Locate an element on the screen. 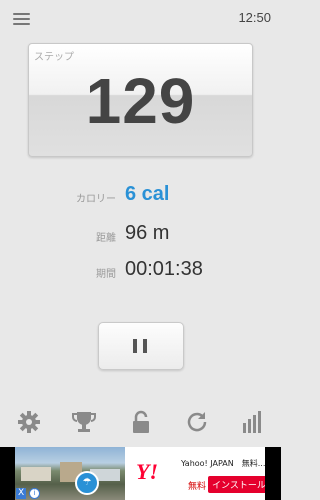 This screenshot has width=320, height=500. ad-banner: ☂ X i Y! Yahoo! JAPAN 無料... 無料 インストール is located at coordinates (140, 473).